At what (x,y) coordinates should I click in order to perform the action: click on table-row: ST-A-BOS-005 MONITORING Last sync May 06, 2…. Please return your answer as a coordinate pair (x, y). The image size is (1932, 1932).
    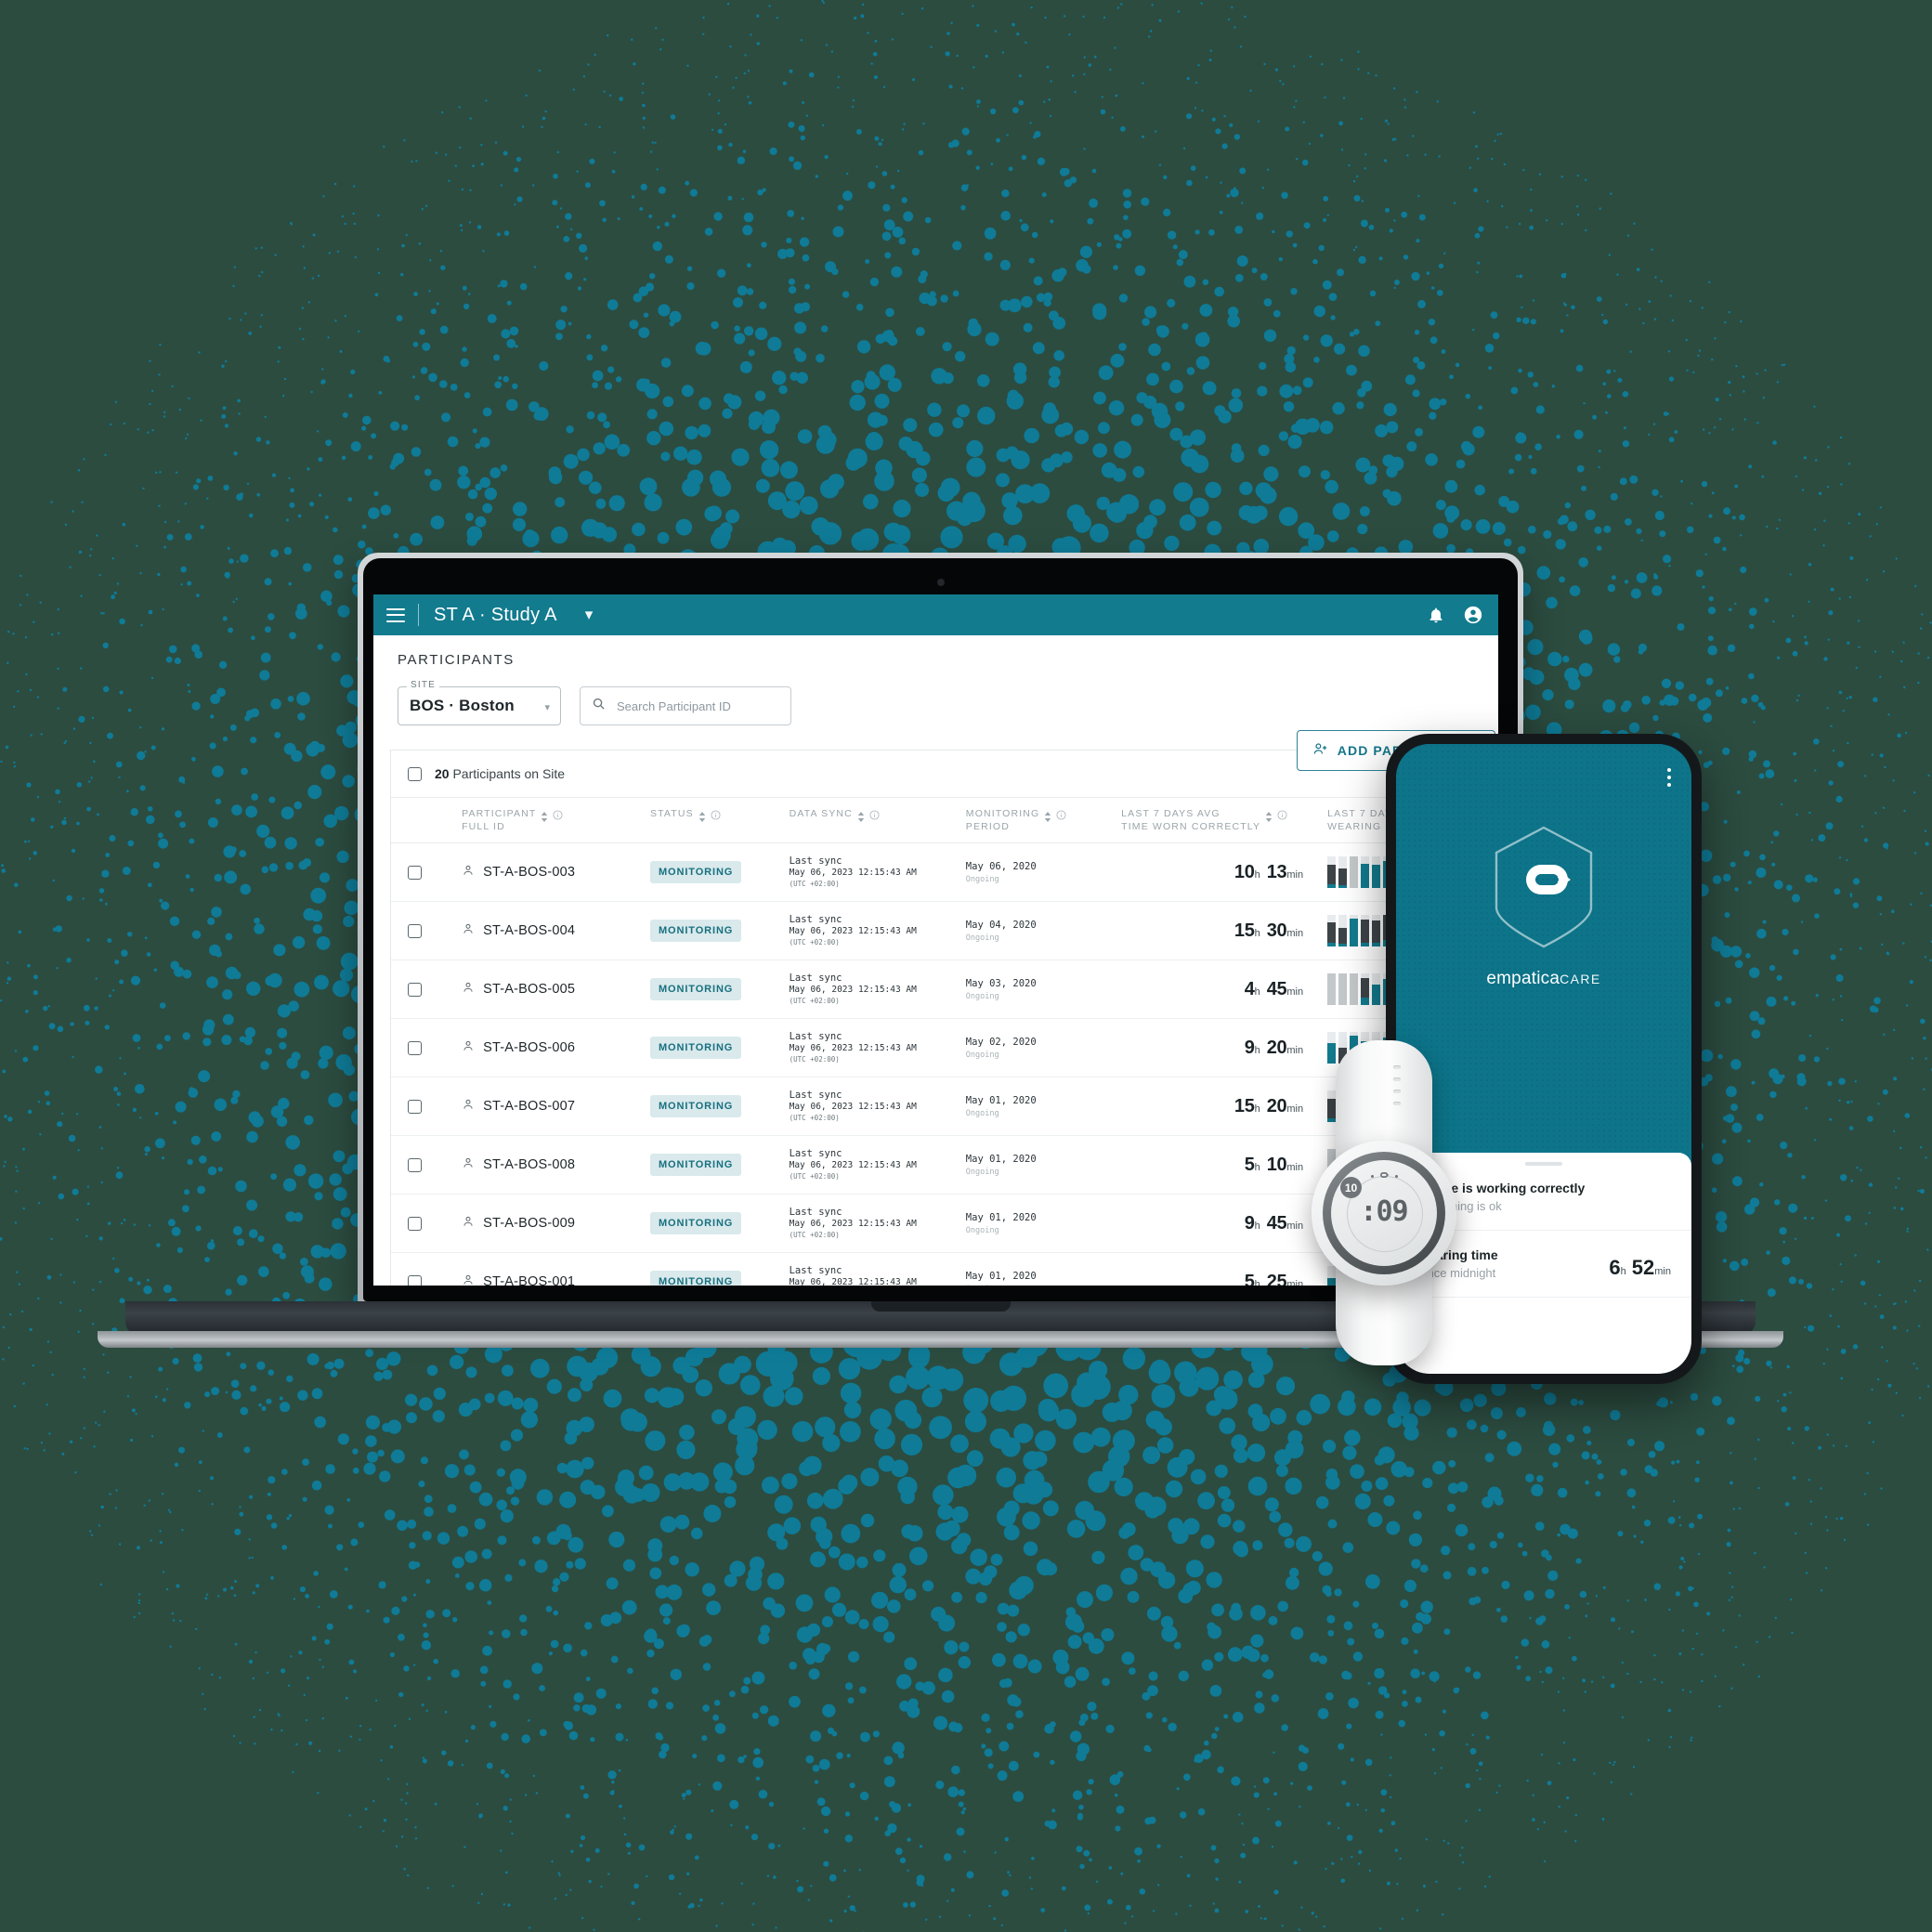
    Looking at the image, I should click on (936, 989).